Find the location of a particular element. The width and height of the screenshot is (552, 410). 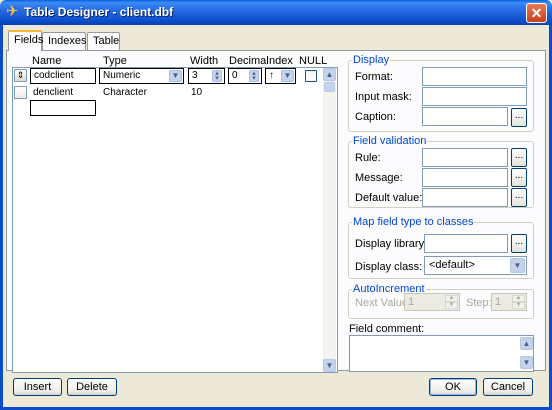

rule-input is located at coordinates (465, 157).